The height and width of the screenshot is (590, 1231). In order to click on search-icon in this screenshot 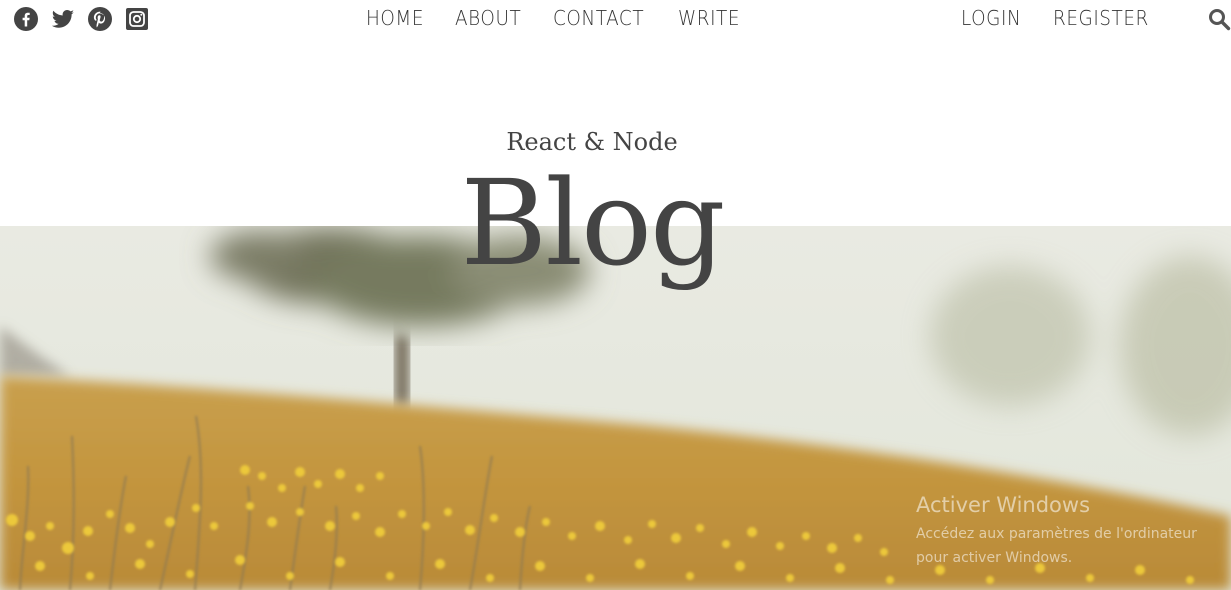, I will do `click(1219, 19)`.